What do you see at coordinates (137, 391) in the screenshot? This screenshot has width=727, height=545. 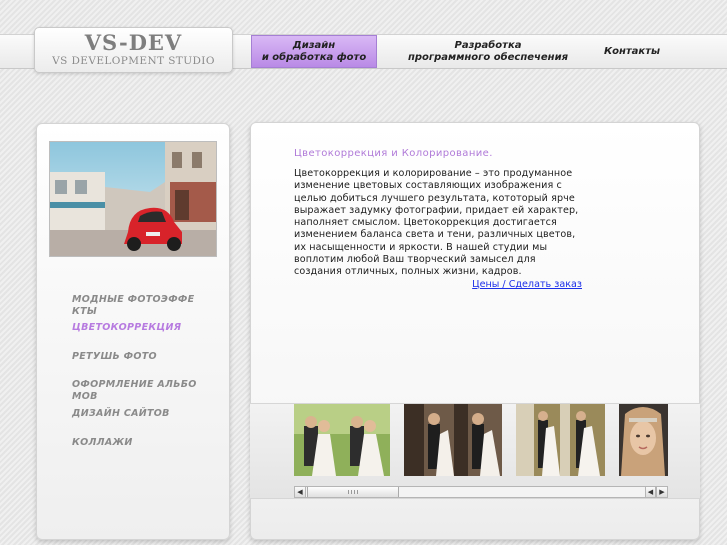 I see `sidebar-item-album-design: ОФОРМЛЕНИЕ АЛЬБОМОВ` at bounding box center [137, 391].